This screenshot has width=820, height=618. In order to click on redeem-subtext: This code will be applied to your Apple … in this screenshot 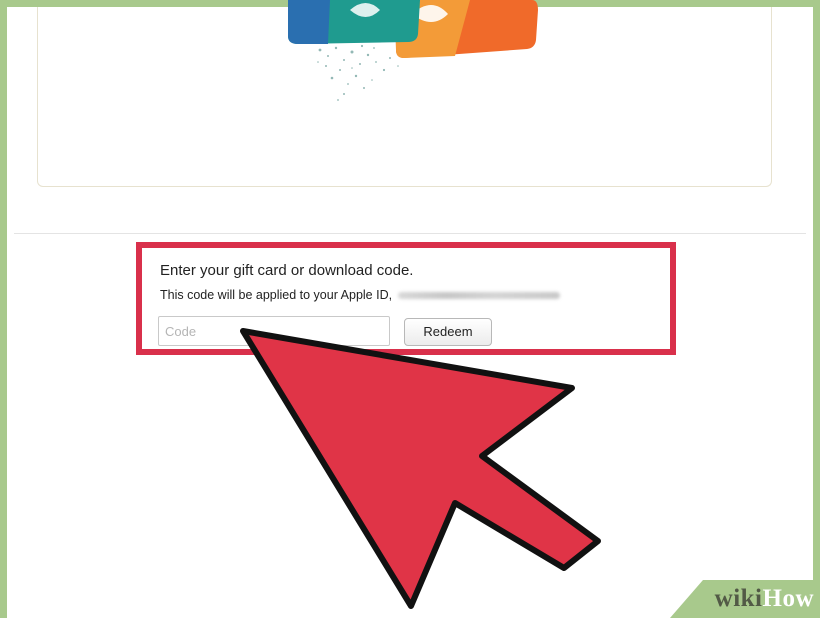, I will do `click(360, 295)`.